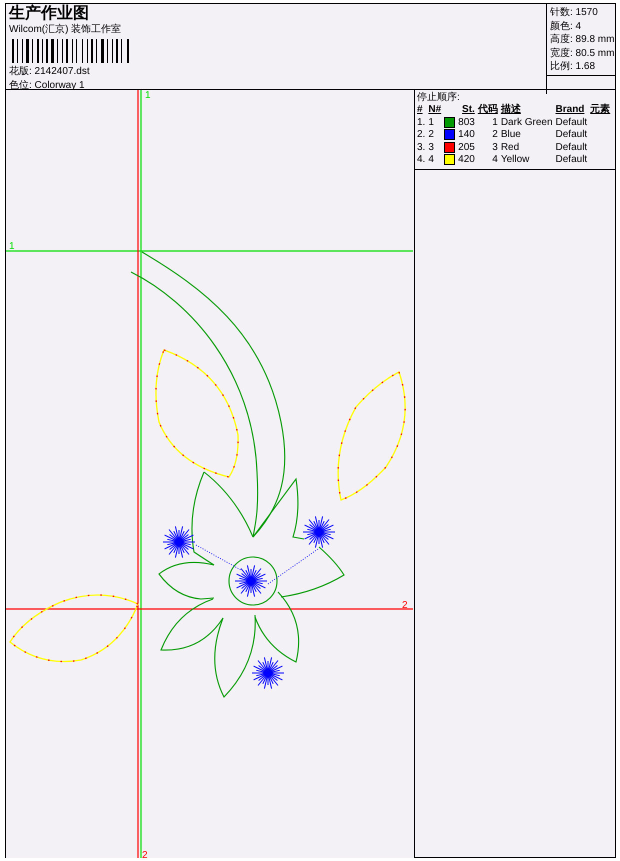 The width and height of the screenshot is (620, 861). I want to click on stat-label: 宽度: 80.5 mm, so click(581, 53).